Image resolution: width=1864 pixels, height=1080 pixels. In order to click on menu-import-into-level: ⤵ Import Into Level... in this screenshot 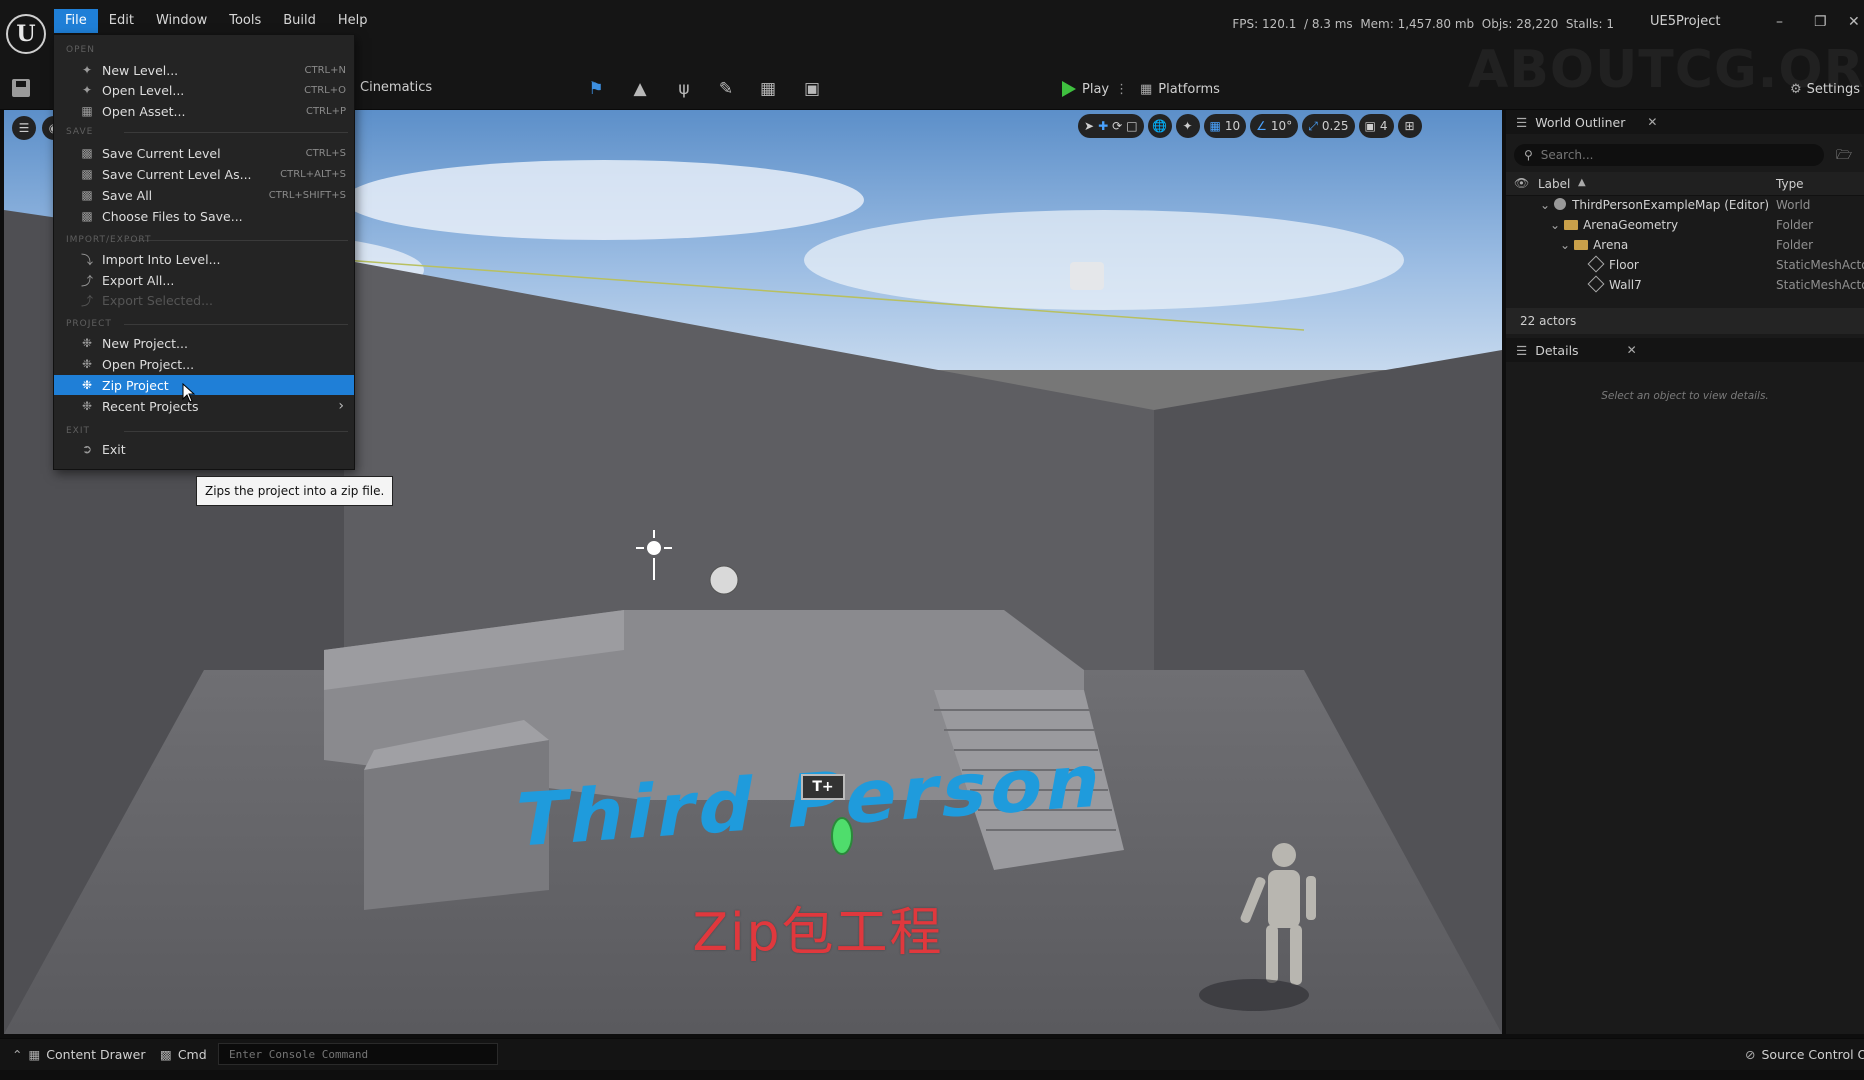, I will do `click(204, 259)`.